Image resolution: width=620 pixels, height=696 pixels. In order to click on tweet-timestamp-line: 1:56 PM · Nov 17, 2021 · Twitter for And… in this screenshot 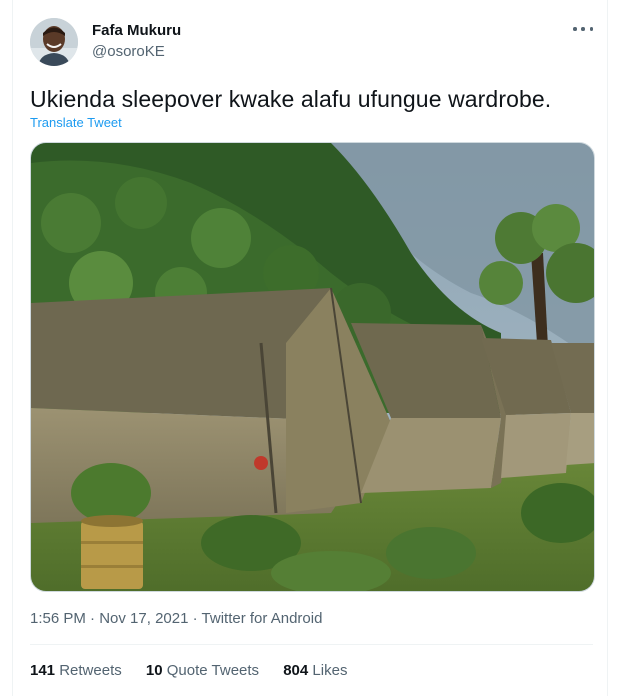, I will do `click(176, 618)`.